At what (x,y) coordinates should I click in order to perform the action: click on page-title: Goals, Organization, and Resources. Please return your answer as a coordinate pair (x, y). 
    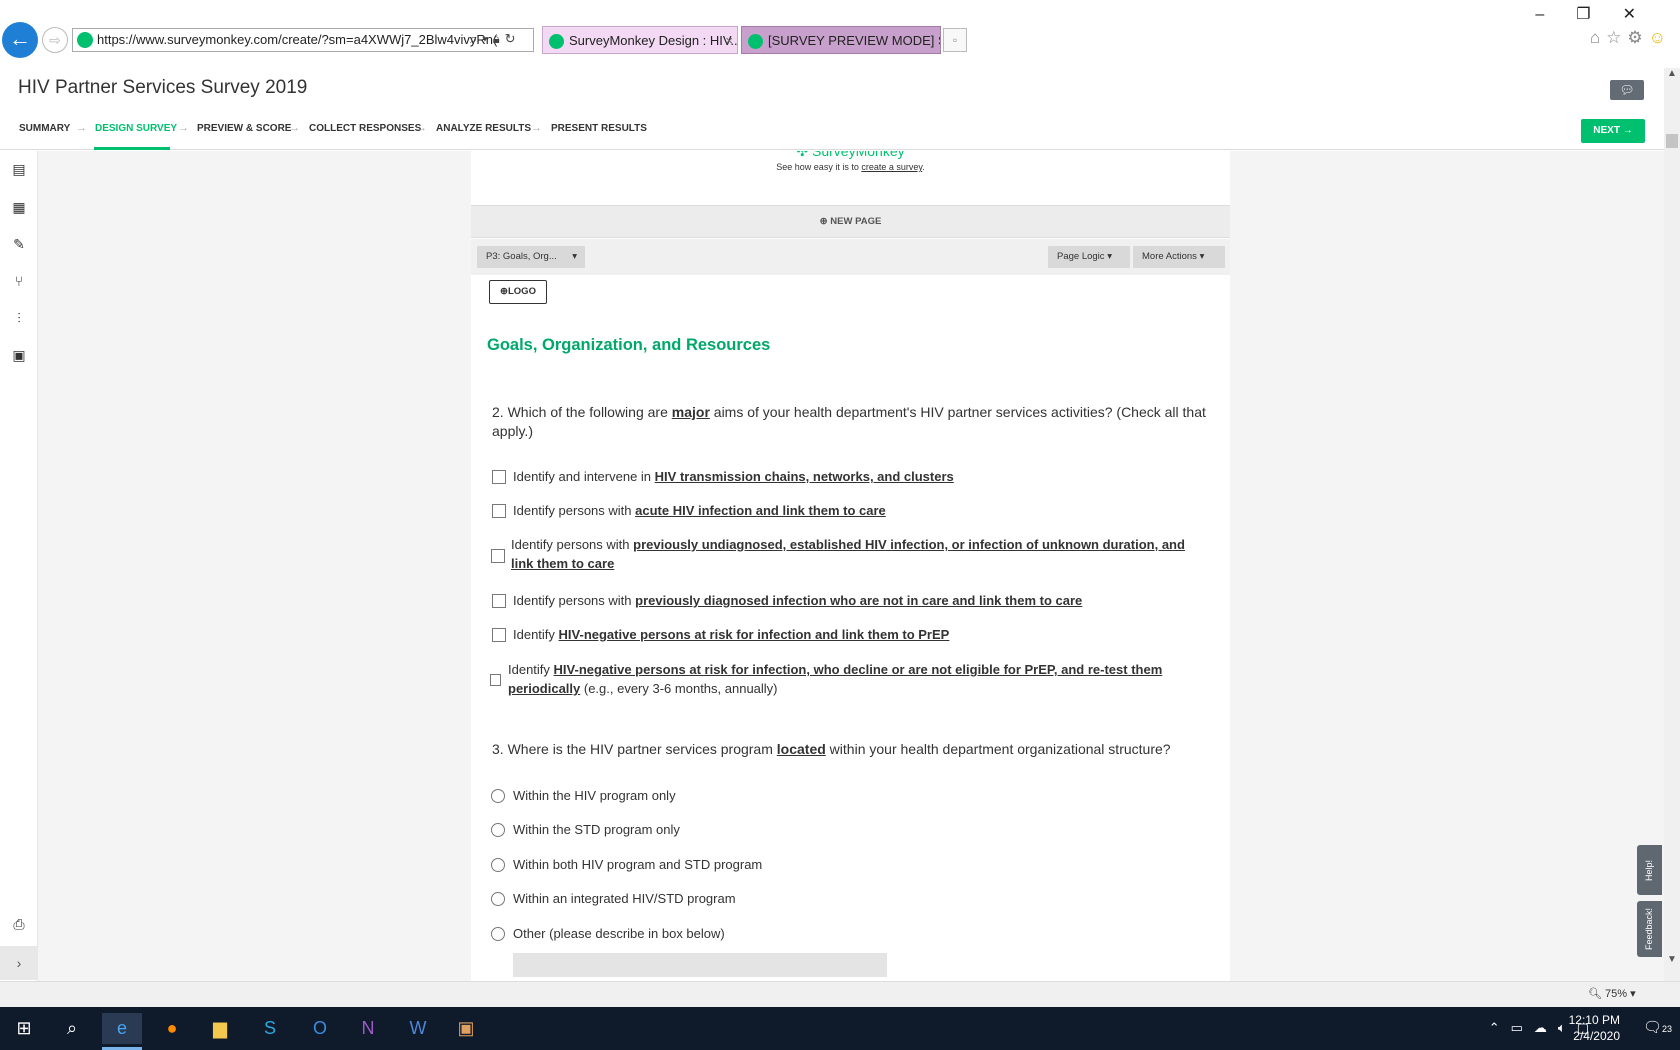
    Looking at the image, I should click on (628, 345).